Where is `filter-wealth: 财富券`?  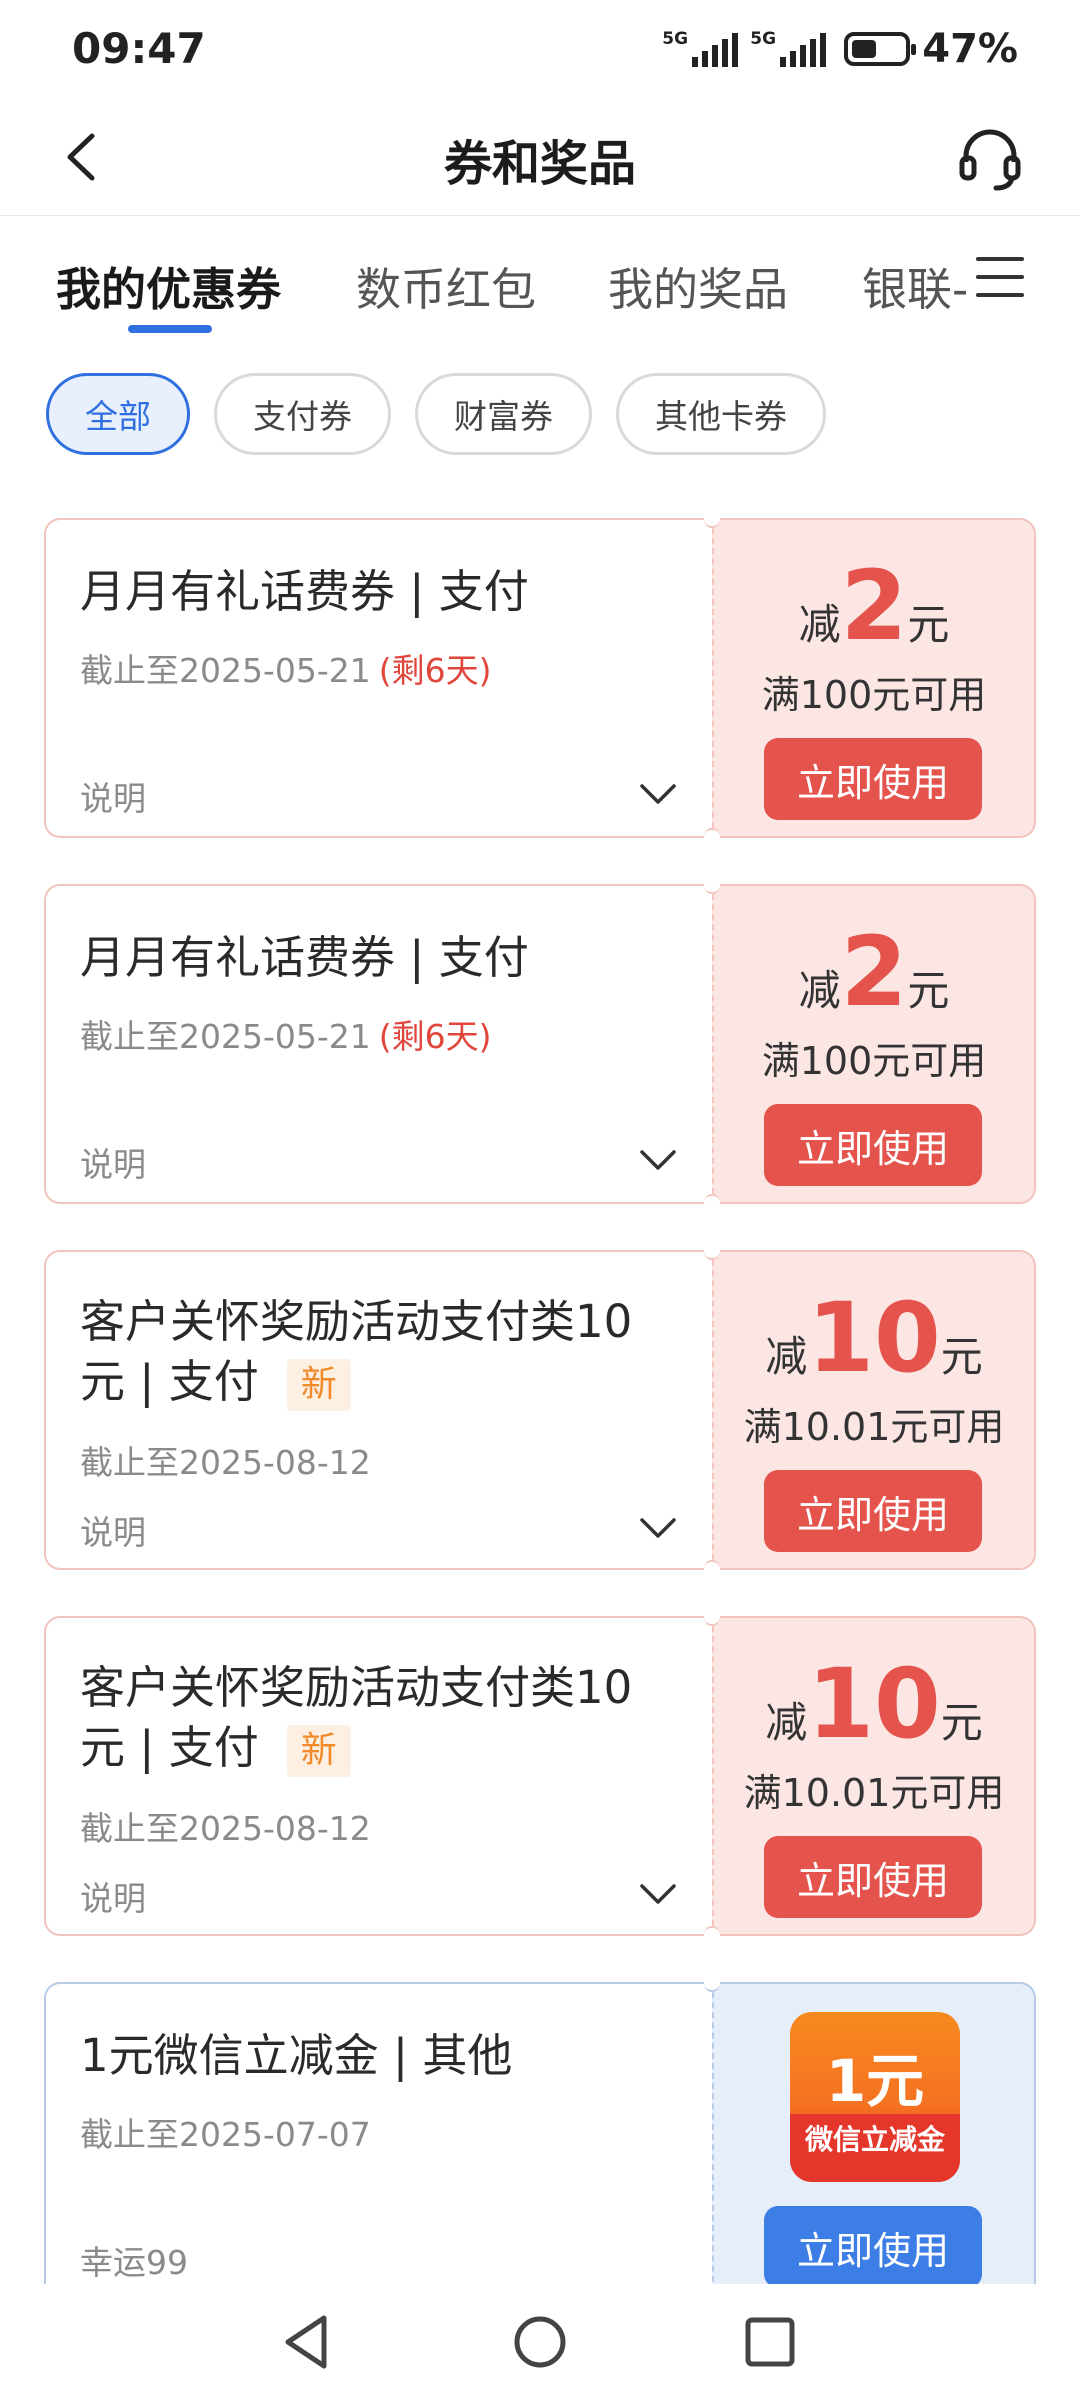
filter-wealth: 财富券 is located at coordinates (503, 414).